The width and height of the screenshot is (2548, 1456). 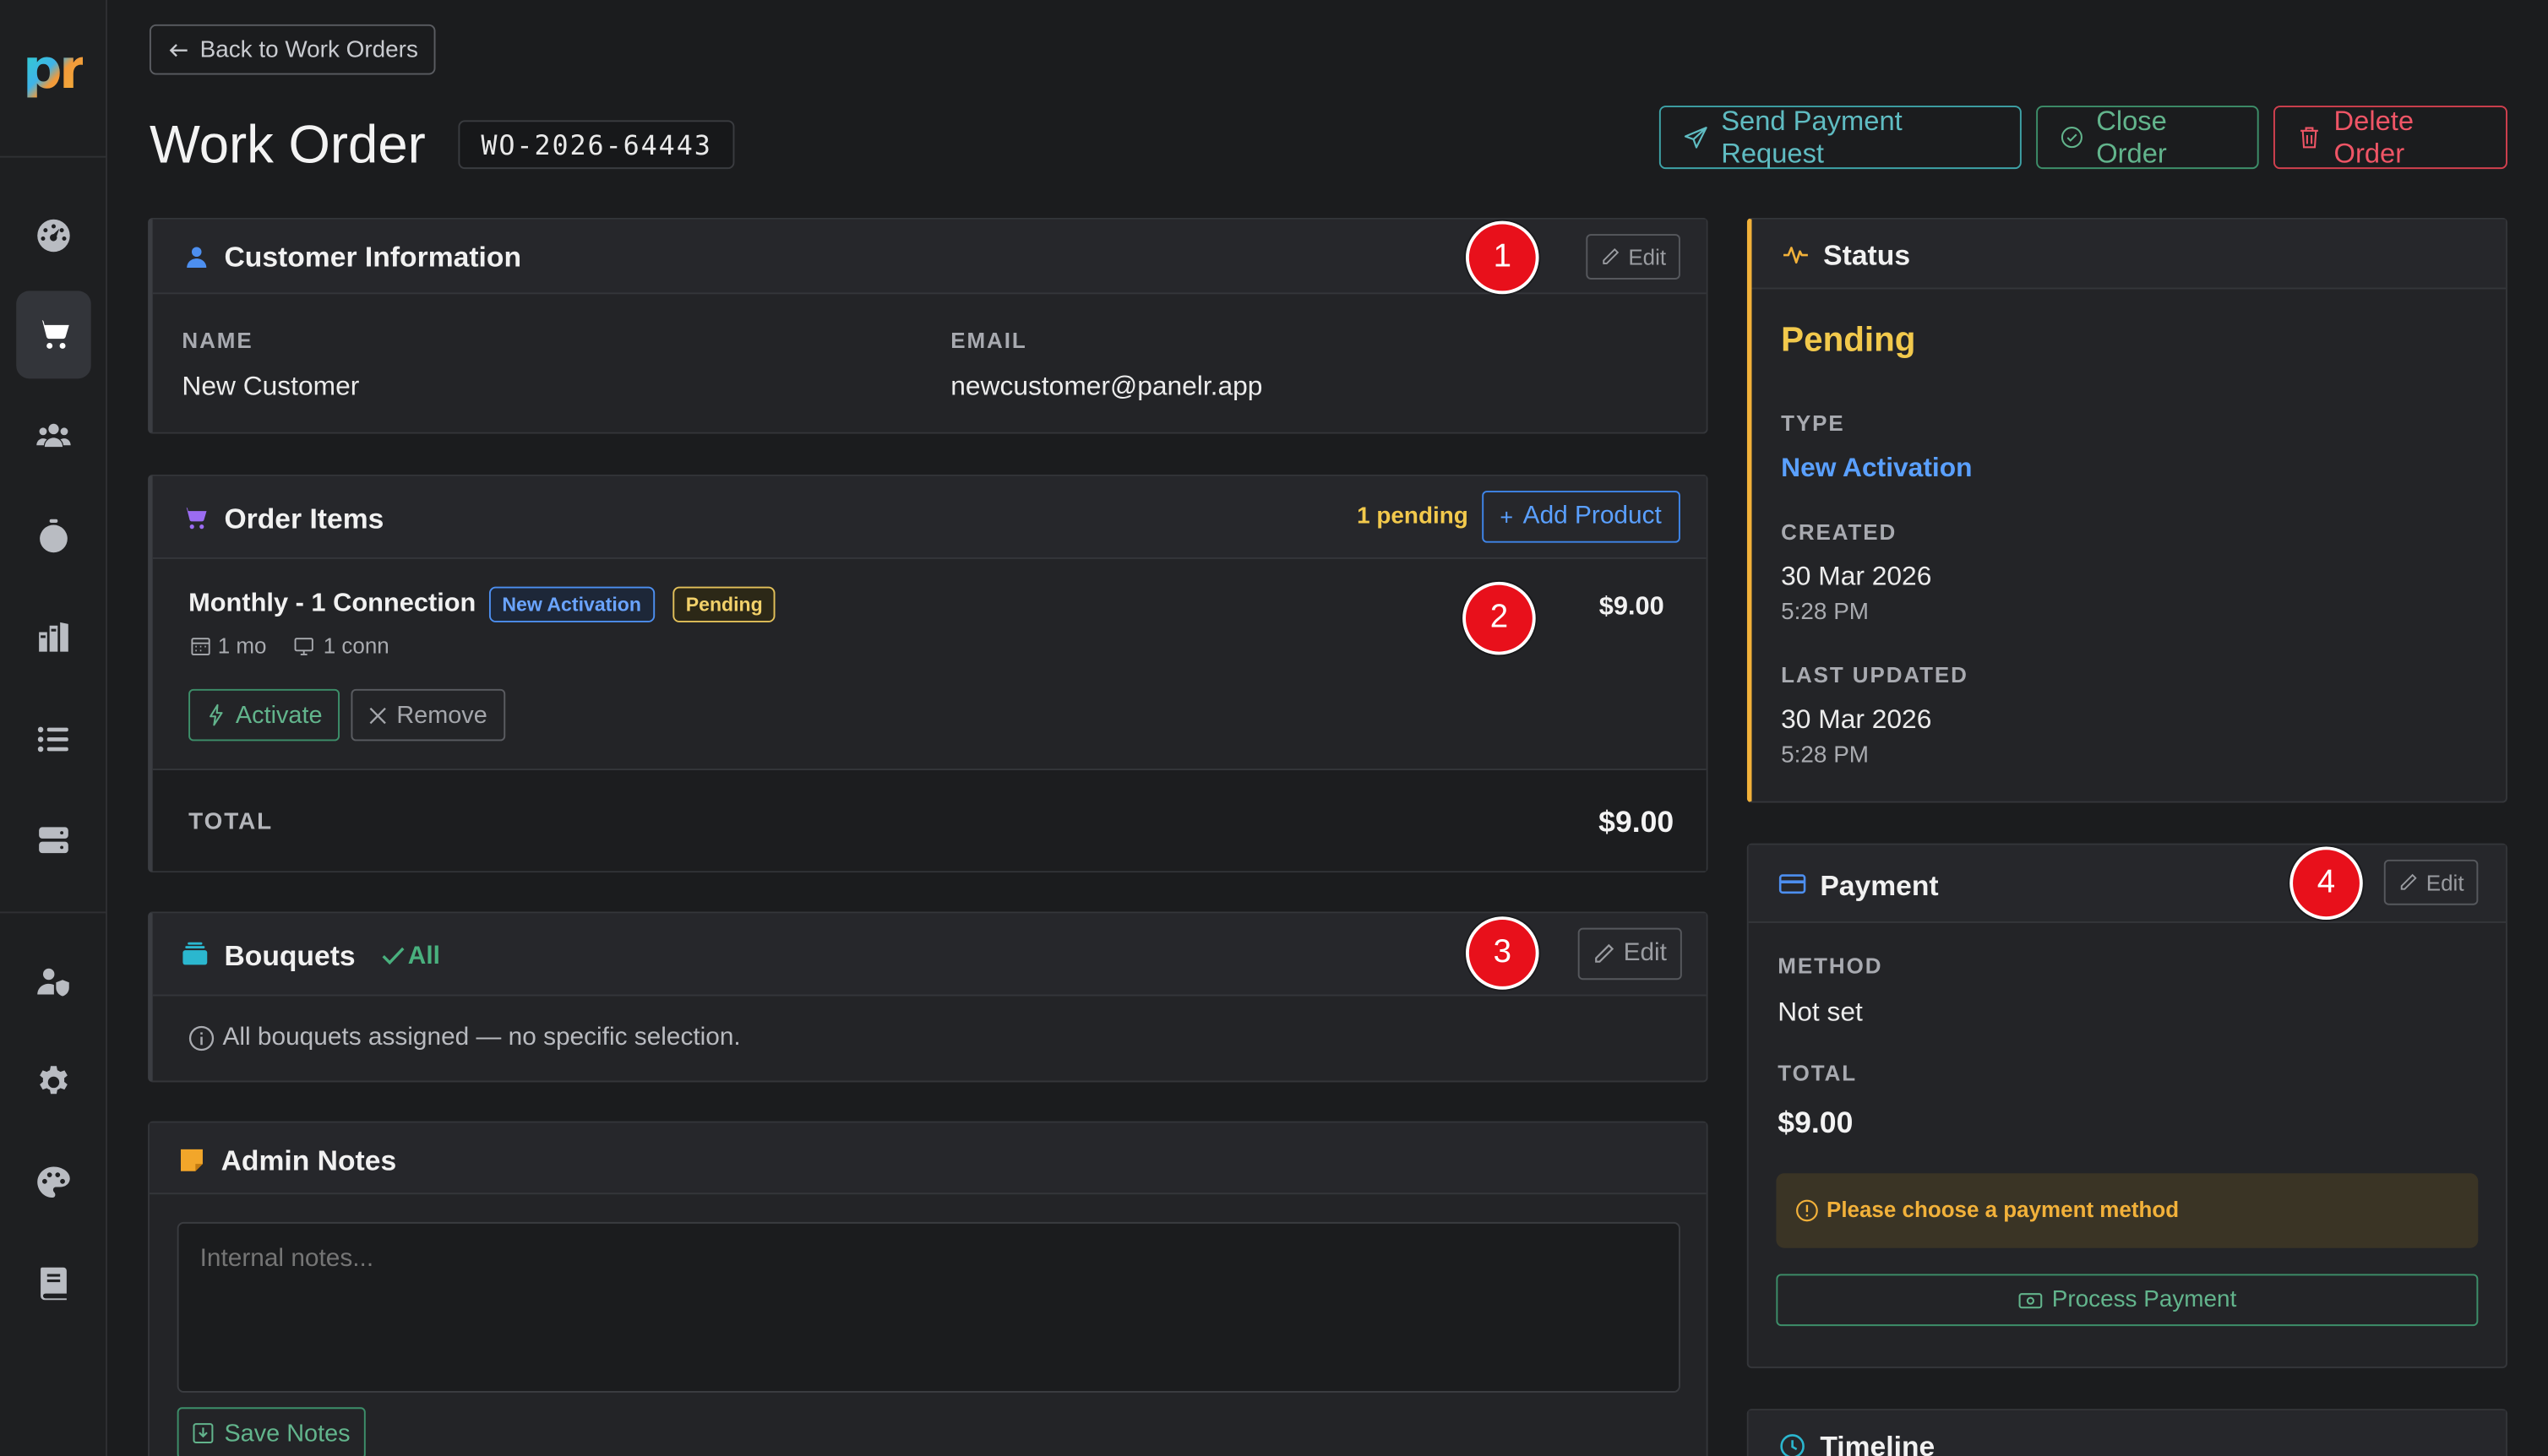 I want to click on book-icon, so click(x=54, y=1284).